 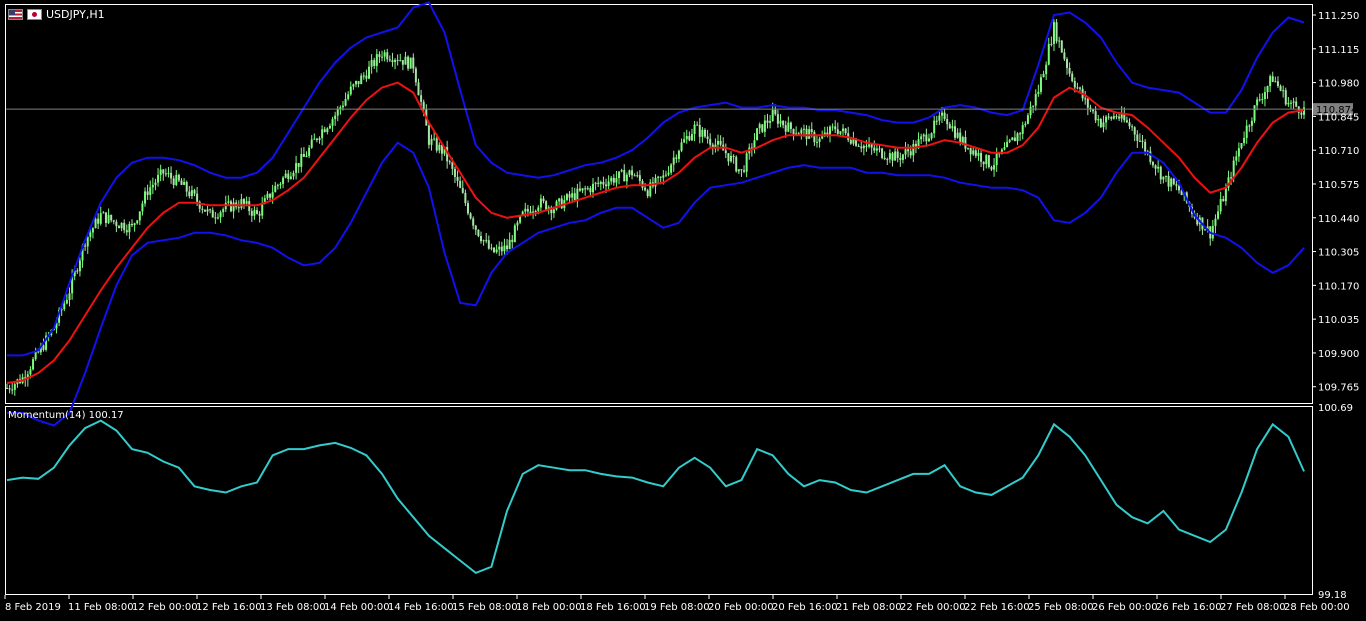 What do you see at coordinates (741, 607) in the screenshot?
I see `x-tick-label: 20 Feb 00:00` at bounding box center [741, 607].